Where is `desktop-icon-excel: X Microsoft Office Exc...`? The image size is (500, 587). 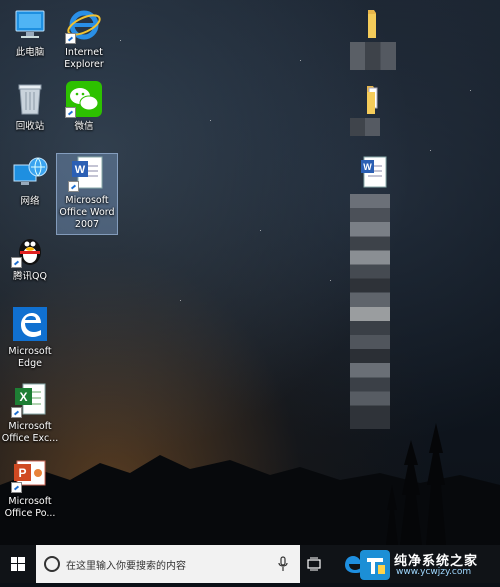
desktop-icon-excel: X Microsoft Office Exc... is located at coordinates (30, 412).